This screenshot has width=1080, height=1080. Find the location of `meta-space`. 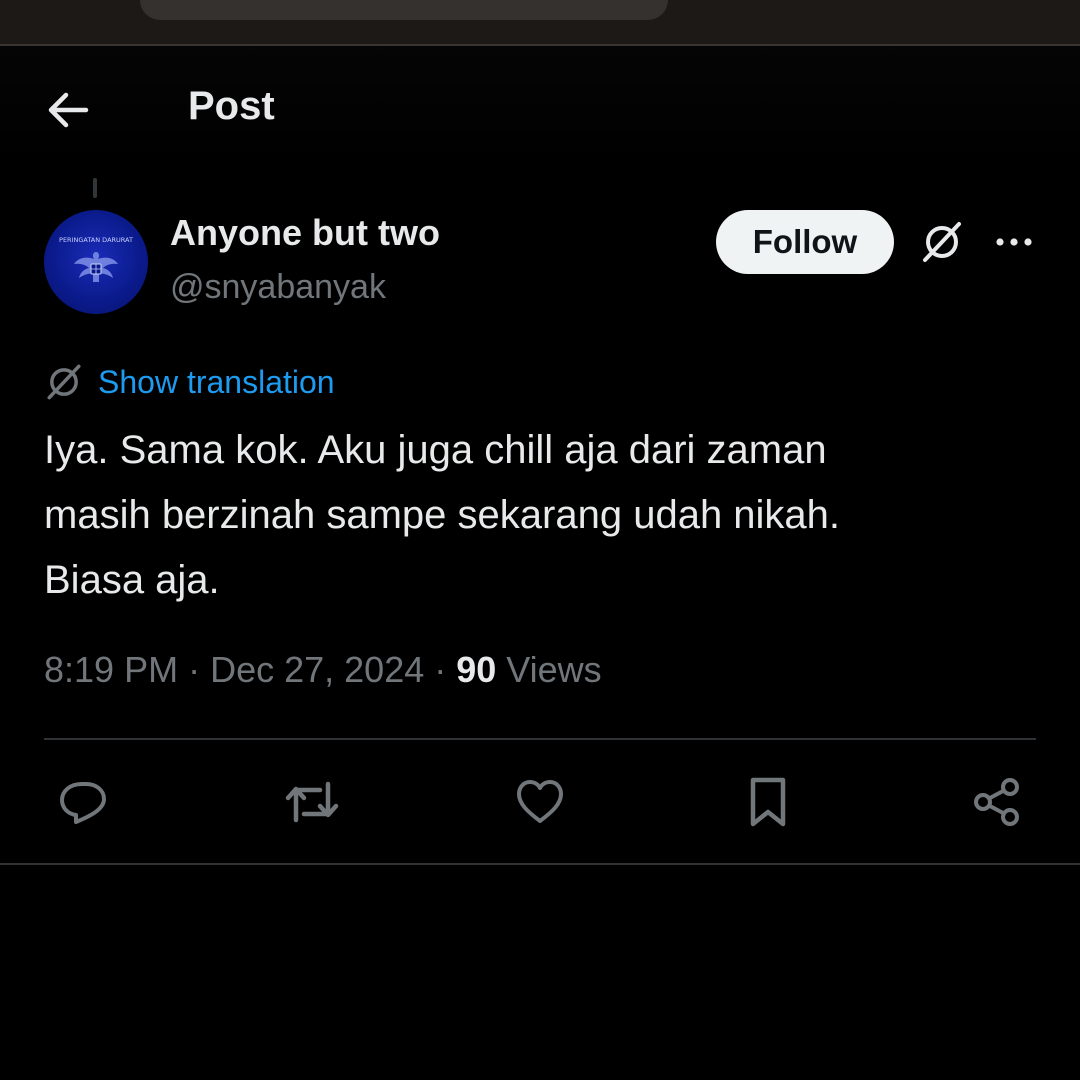

meta-space is located at coordinates (501, 670).